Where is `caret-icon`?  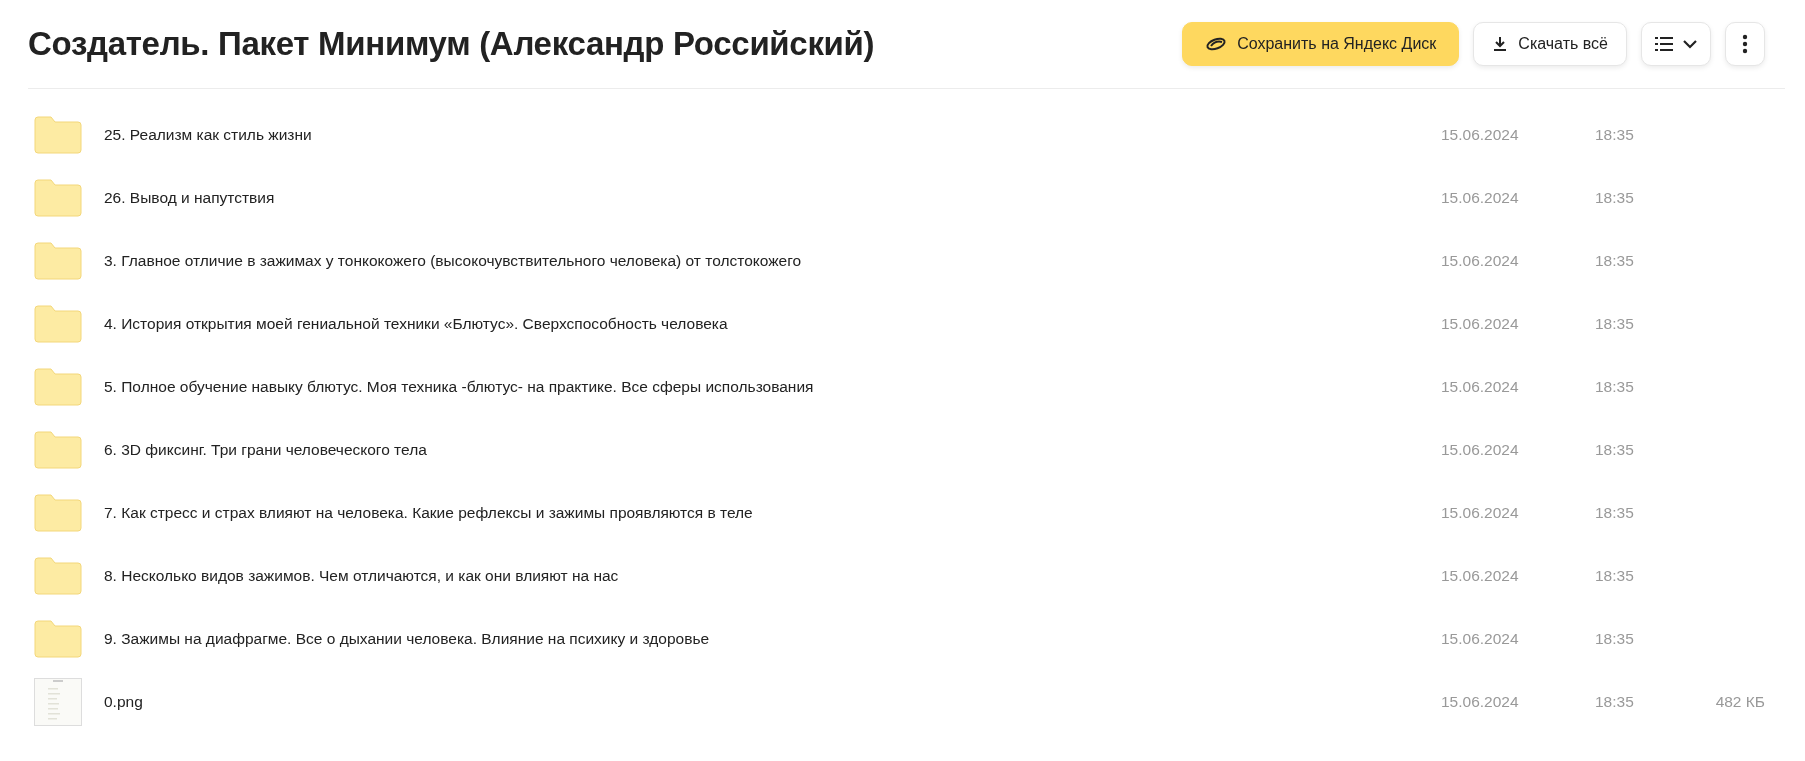 caret-icon is located at coordinates (1690, 44).